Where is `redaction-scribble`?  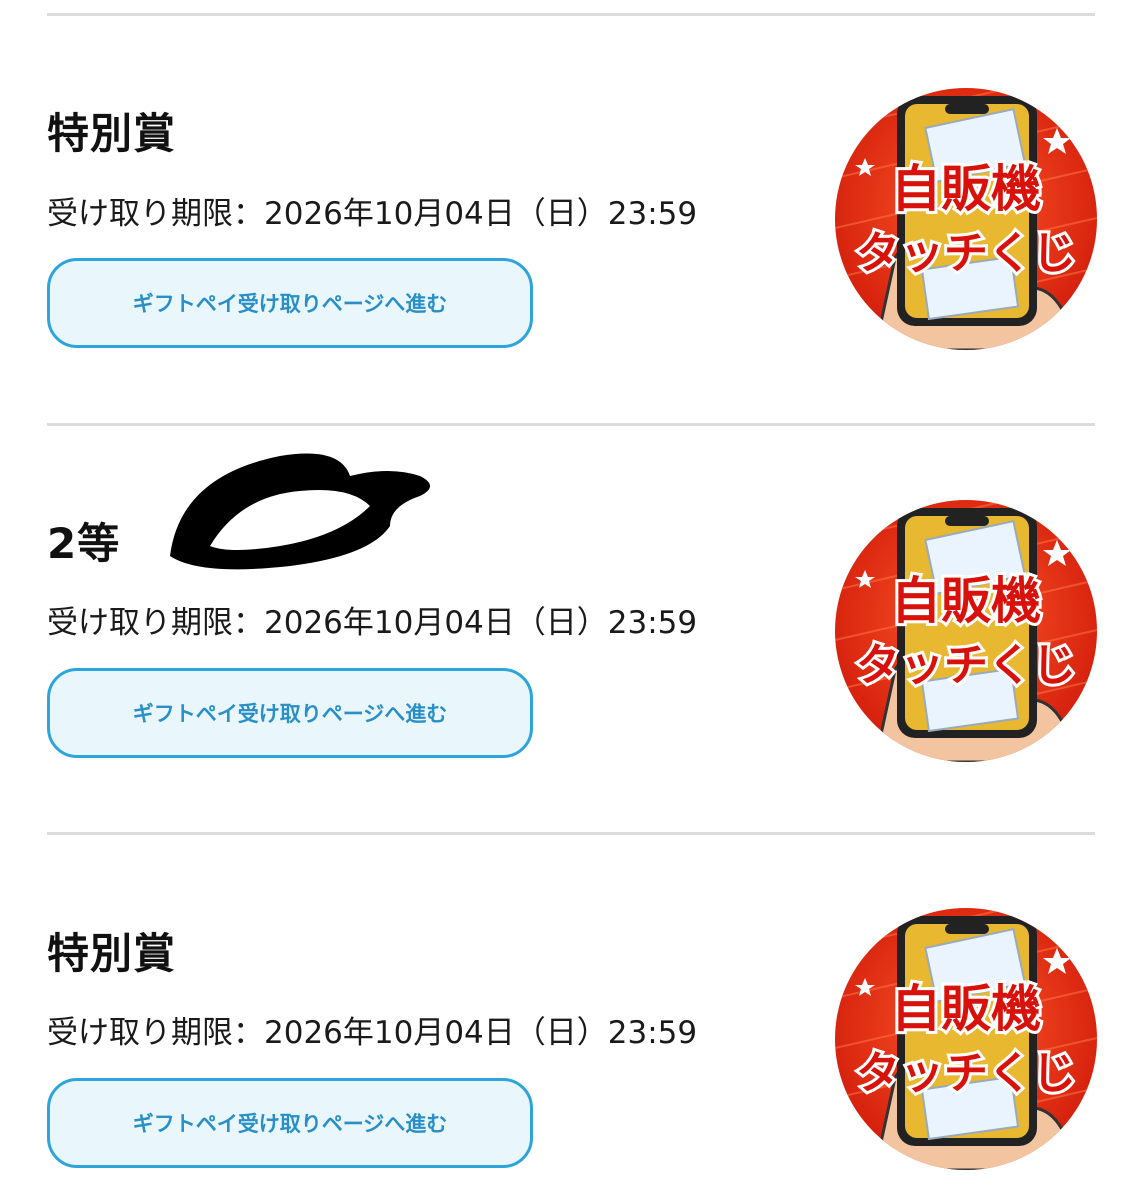
redaction-scribble is located at coordinates (300, 511).